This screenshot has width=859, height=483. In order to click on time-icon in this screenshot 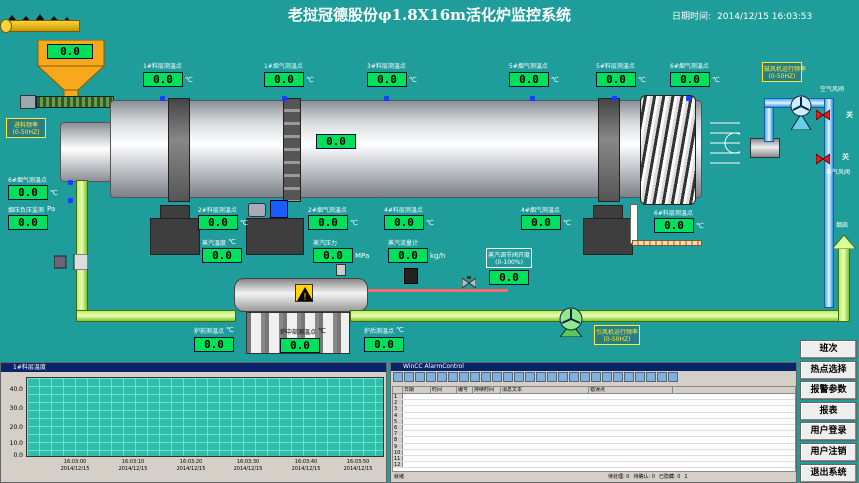, I will do `click(673, 377)`.